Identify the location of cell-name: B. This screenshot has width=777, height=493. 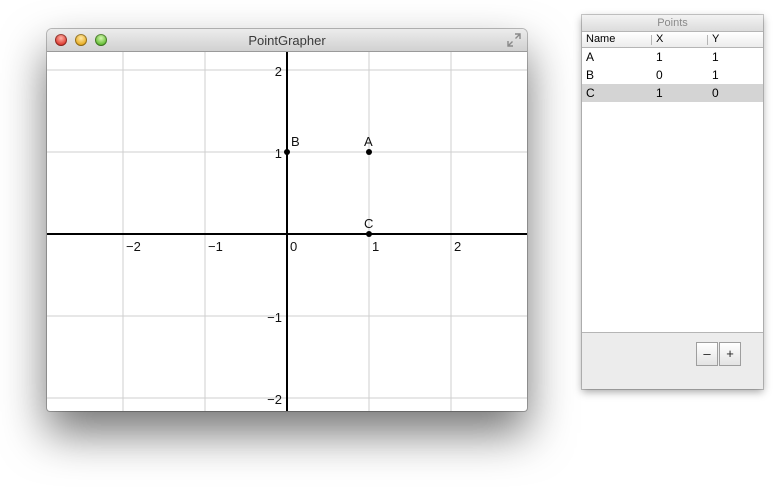
(590, 75).